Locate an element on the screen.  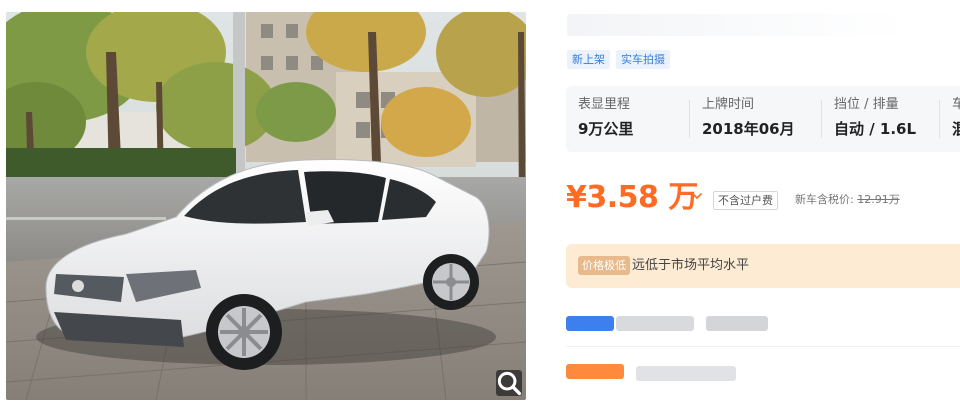
tag-new-listing: 新上架 is located at coordinates (588, 59).